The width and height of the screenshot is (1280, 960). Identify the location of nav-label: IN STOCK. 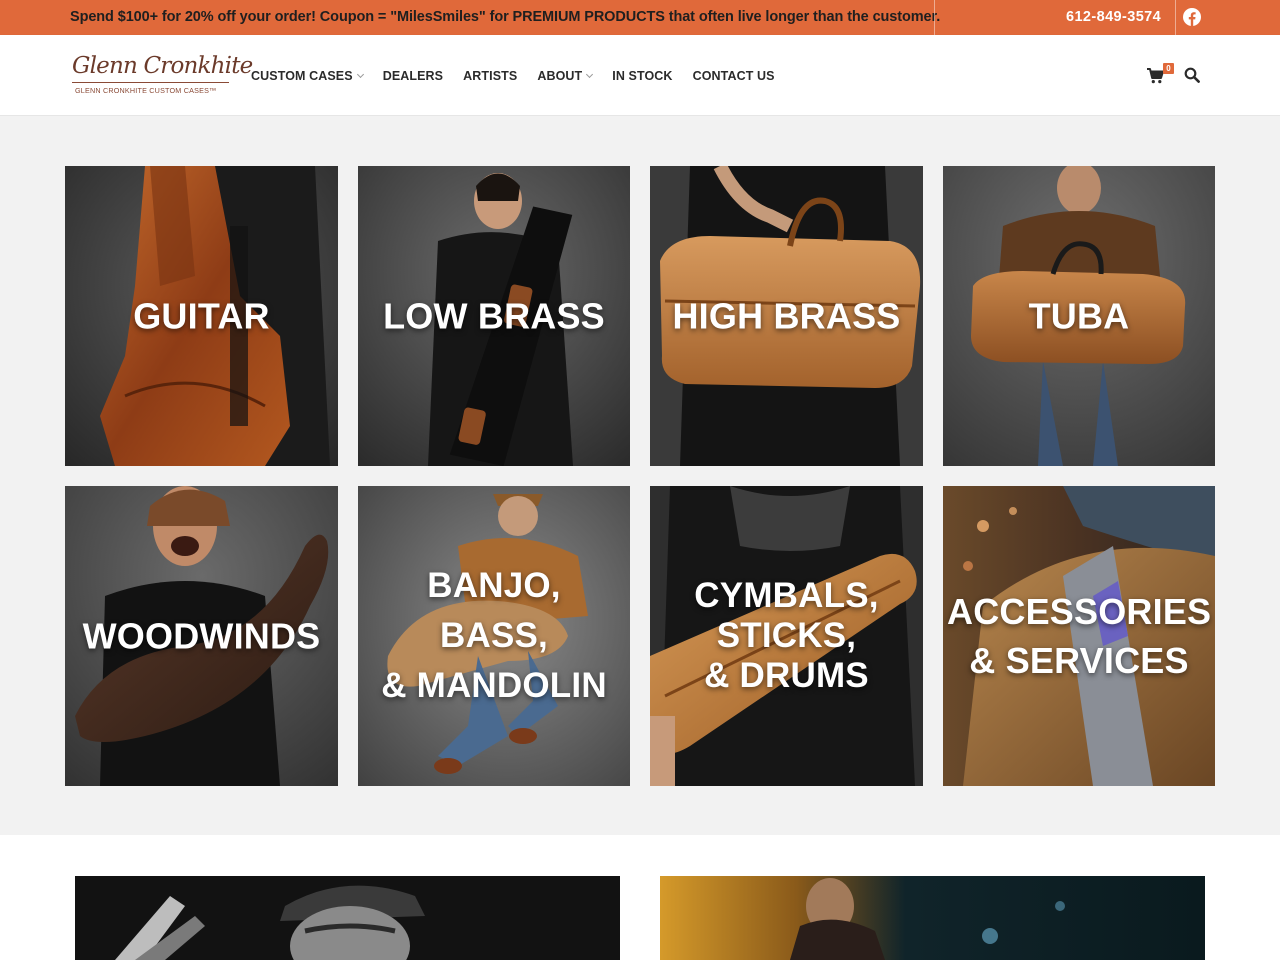
(642, 75).